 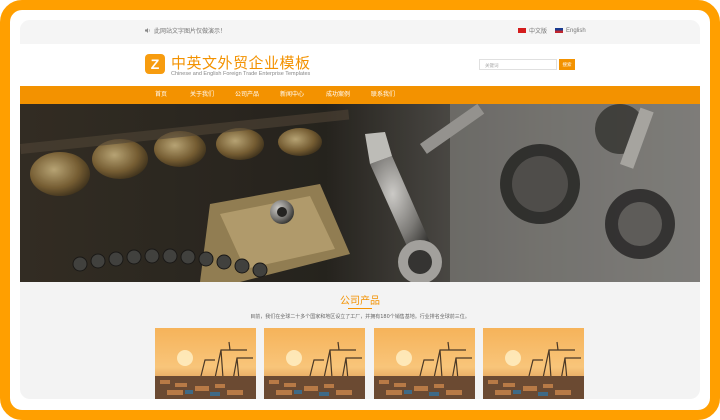 I want to click on search-input: 关键词, so click(x=518, y=64).